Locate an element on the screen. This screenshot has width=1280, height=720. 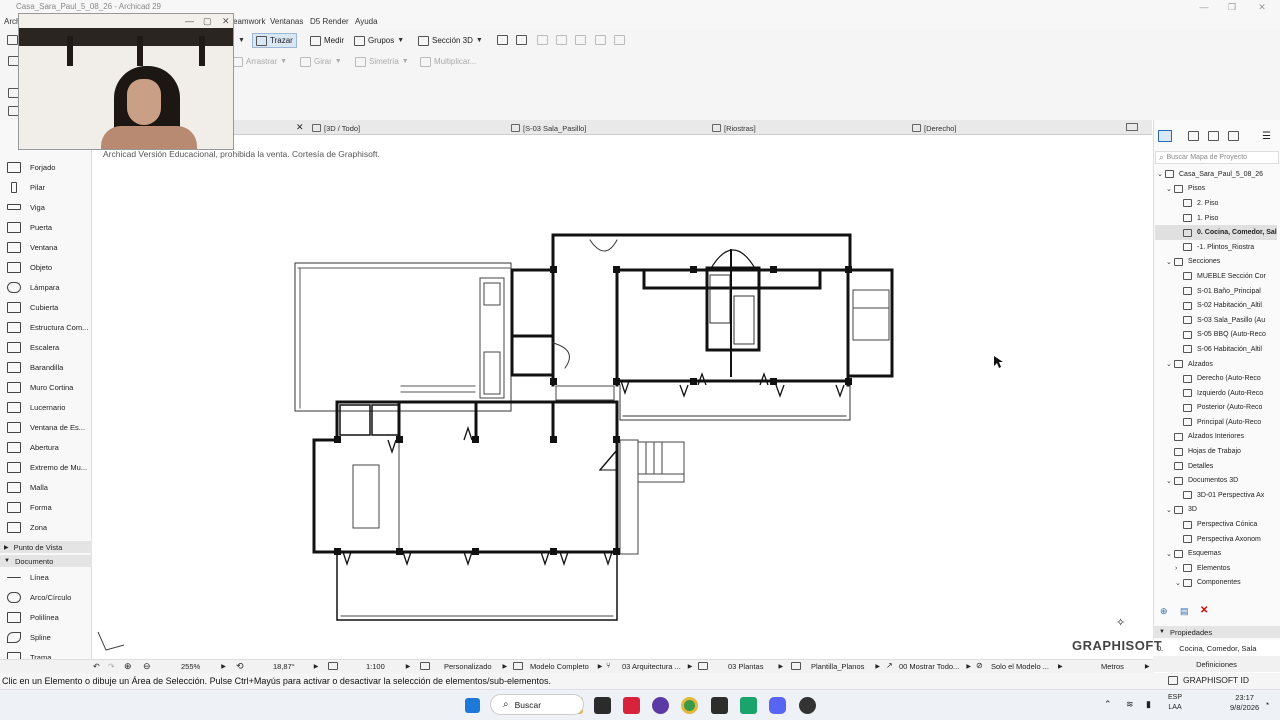
redo-zoom-icon: ↷ is located at coordinates (111, 666).